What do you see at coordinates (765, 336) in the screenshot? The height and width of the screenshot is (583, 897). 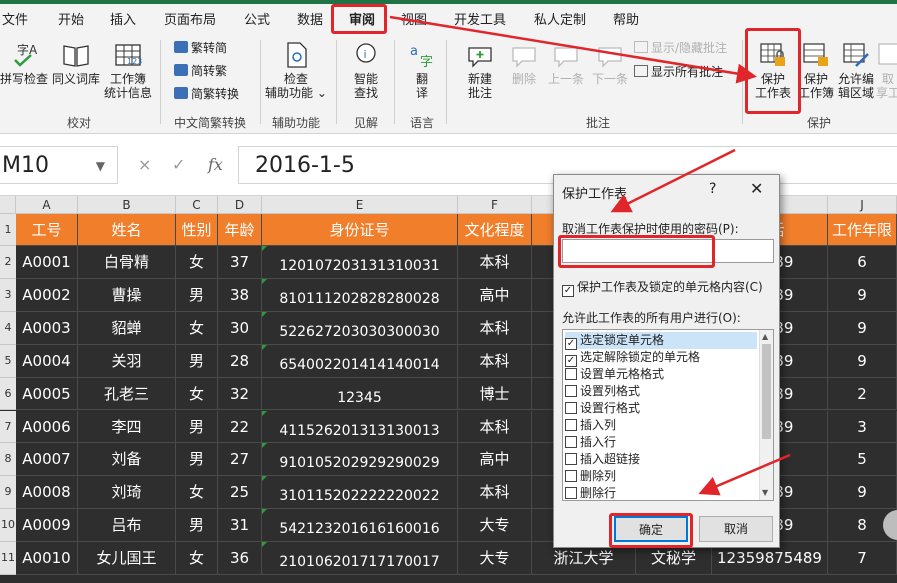 I see `scroll-up-icon: ▲` at bounding box center [765, 336].